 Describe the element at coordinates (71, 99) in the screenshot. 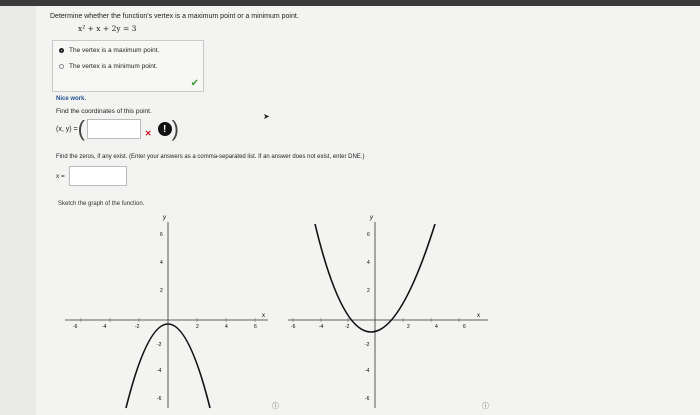

I see `feedback-text: Nice work.` at that location.